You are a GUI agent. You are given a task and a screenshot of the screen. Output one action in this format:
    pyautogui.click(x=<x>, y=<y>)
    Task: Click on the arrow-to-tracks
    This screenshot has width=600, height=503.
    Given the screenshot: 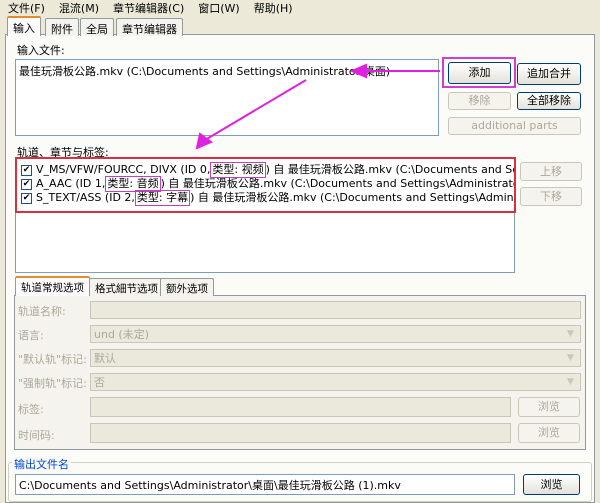 What is the action you would take?
    pyautogui.click(x=255, y=110)
    